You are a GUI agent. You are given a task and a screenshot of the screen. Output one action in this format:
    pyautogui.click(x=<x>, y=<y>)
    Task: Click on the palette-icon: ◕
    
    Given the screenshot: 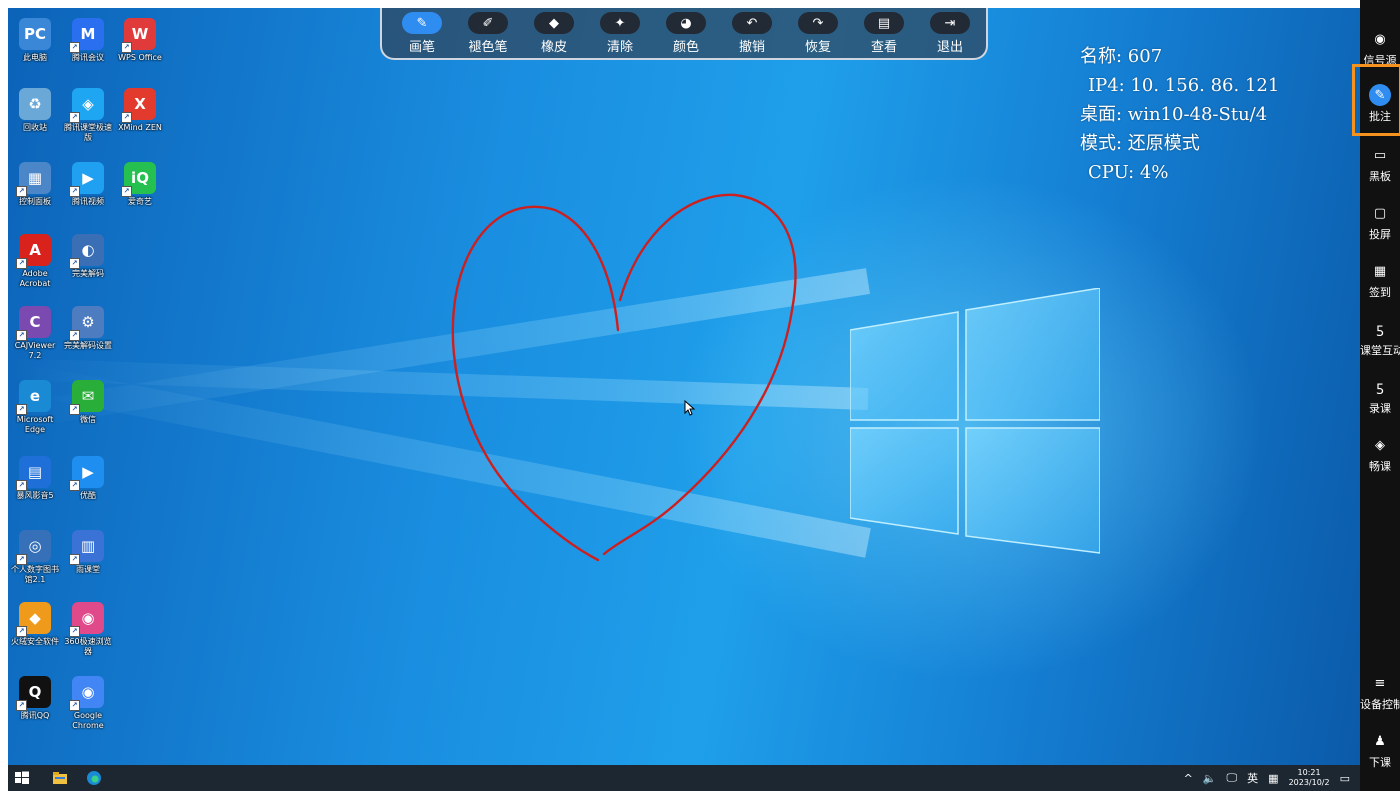 What is the action you would take?
    pyautogui.click(x=686, y=23)
    